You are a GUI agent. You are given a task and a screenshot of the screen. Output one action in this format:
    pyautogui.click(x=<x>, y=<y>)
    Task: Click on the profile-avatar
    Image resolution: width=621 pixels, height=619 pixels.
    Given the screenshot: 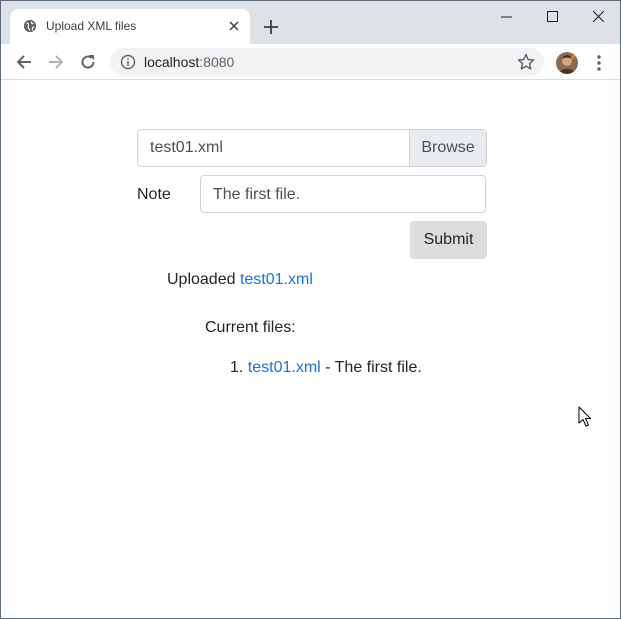 What is the action you would take?
    pyautogui.click(x=567, y=63)
    